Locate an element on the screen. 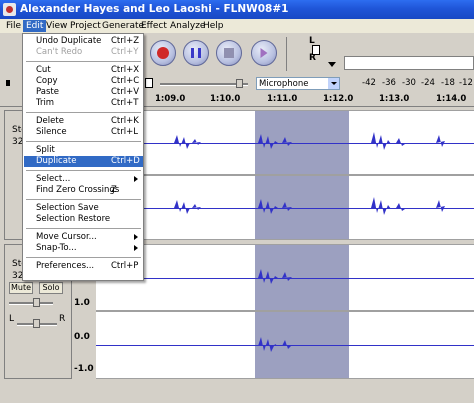 The height and width of the screenshot is (403, 474). input-volume-knob is located at coordinates (239, 83).